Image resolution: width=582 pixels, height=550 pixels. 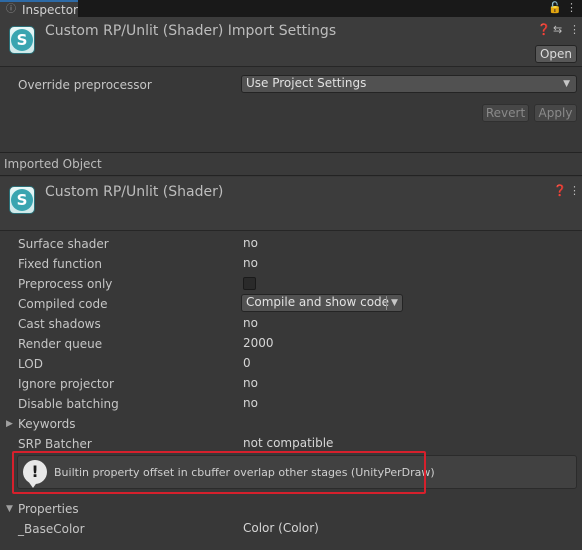 What do you see at coordinates (191, 31) in the screenshot?
I see `import-settings-title: Custom RP/Unlit (Shader) Import Settings` at bounding box center [191, 31].